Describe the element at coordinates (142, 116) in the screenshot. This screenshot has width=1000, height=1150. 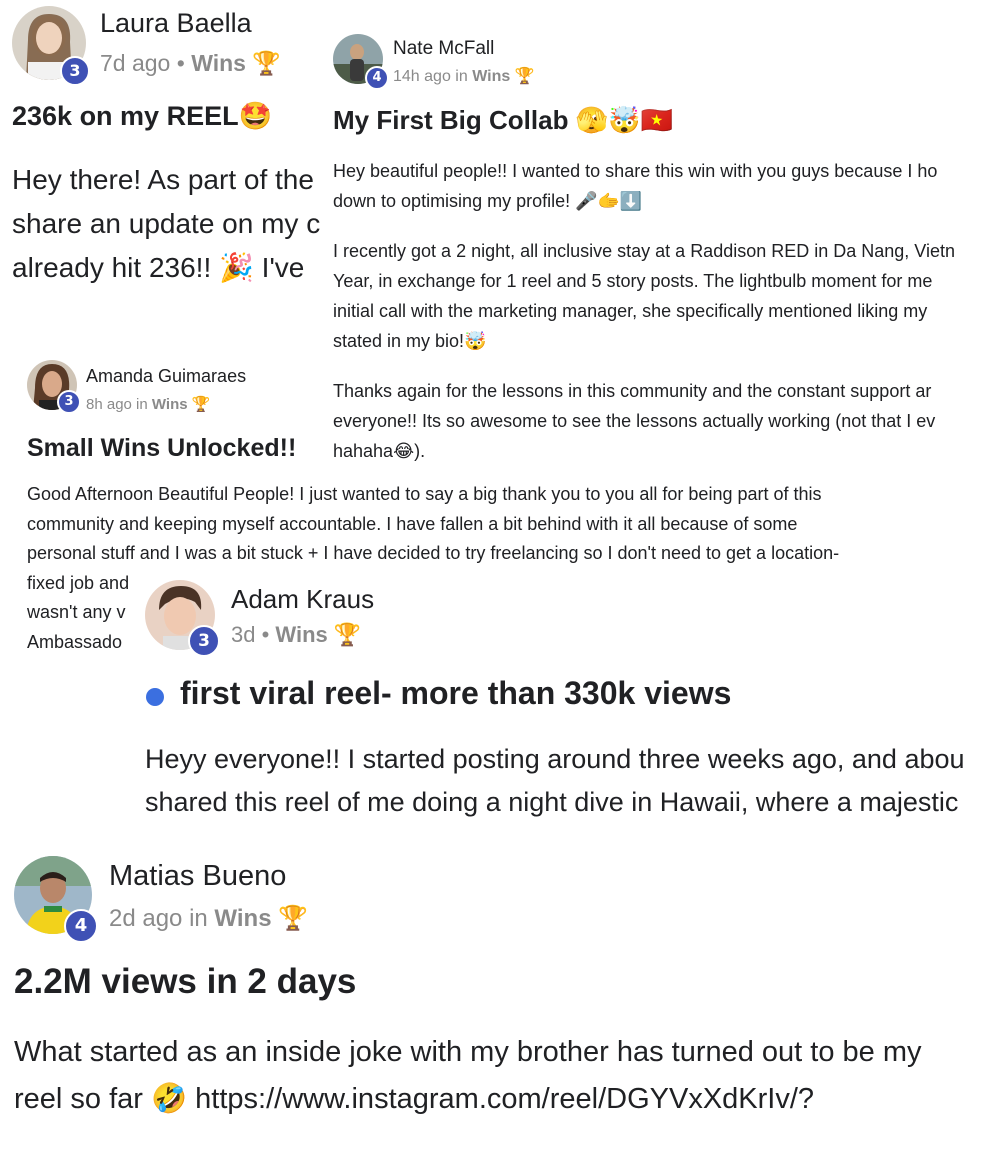
I see `post-title: 236k on my REEL🤩` at that location.